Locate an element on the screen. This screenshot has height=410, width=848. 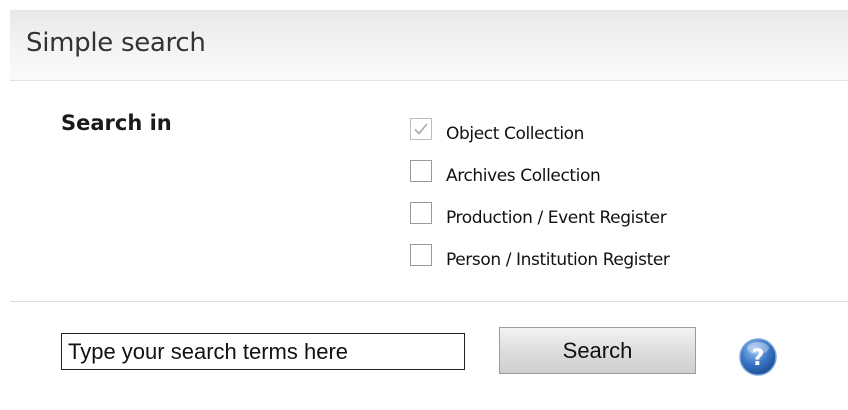
search-input is located at coordinates (263, 351).